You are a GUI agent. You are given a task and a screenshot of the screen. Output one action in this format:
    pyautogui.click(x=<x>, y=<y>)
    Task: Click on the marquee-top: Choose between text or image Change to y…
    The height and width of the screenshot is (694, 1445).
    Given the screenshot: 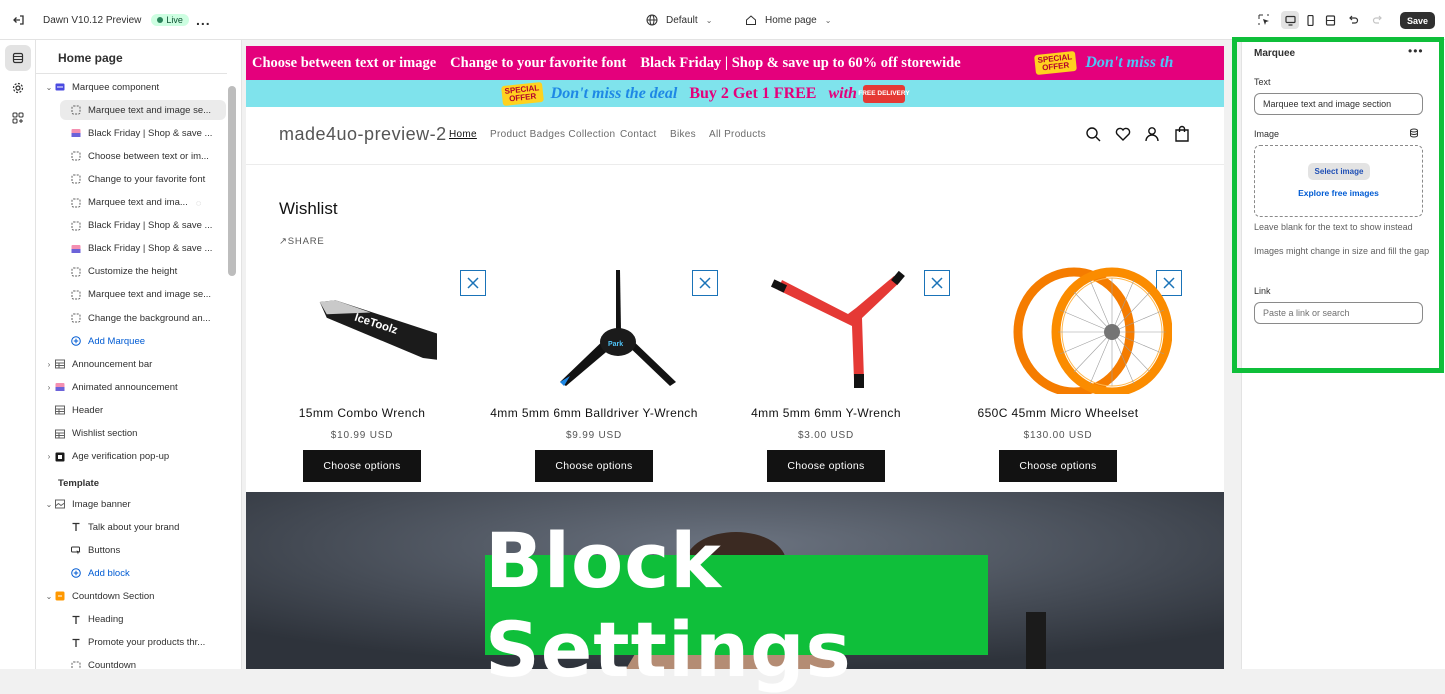 What is the action you would take?
    pyautogui.click(x=735, y=63)
    